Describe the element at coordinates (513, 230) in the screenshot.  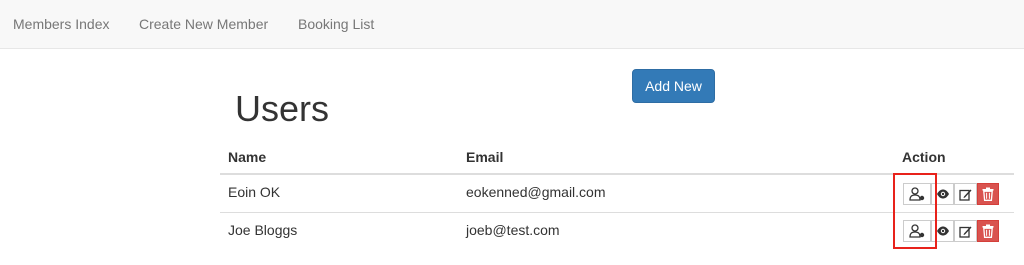
I see `member-email-cell: joeb@test.com` at that location.